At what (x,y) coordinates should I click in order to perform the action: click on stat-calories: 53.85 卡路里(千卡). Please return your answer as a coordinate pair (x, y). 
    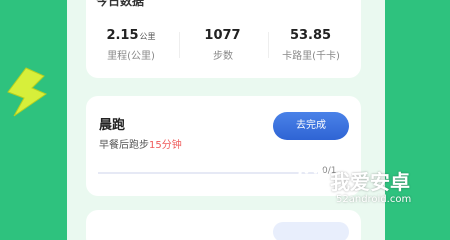
    Looking at the image, I should click on (311, 43).